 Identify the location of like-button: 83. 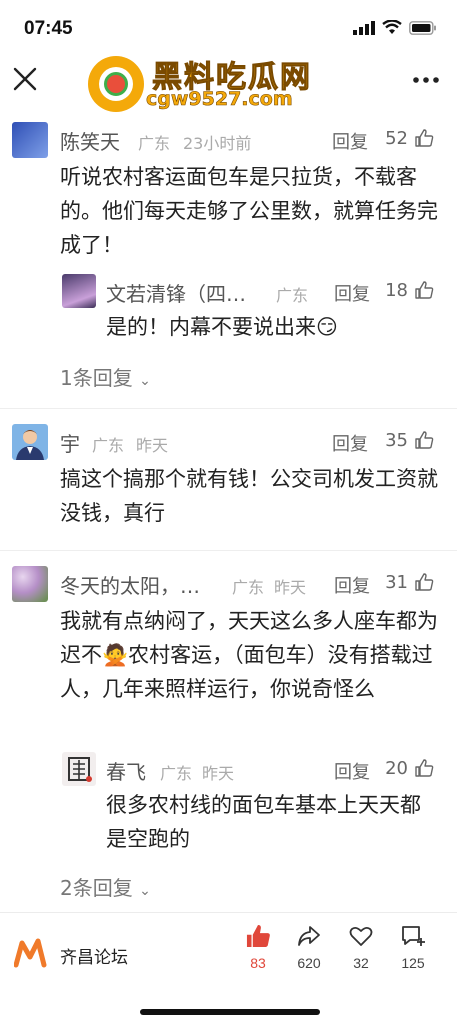
(258, 947).